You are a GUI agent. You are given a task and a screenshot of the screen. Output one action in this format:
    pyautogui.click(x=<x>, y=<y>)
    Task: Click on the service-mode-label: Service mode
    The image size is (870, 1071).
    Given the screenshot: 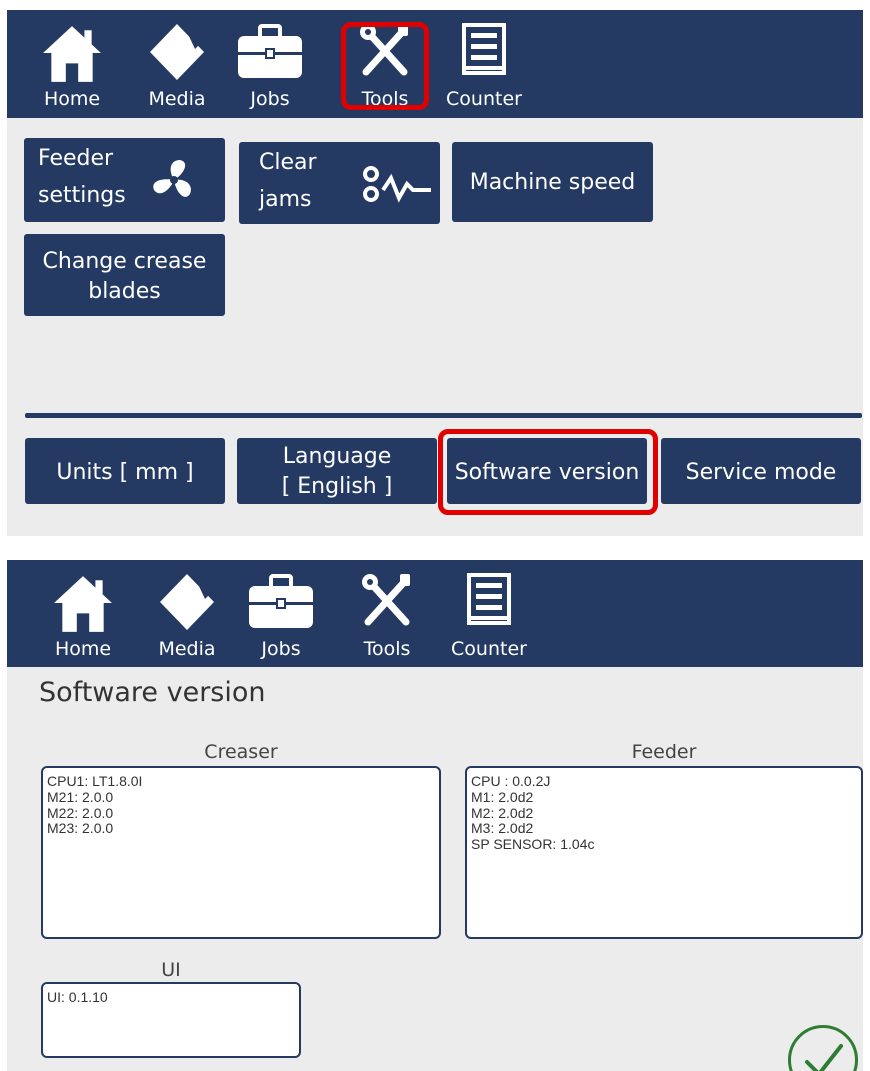 What is the action you would take?
    pyautogui.click(x=761, y=472)
    